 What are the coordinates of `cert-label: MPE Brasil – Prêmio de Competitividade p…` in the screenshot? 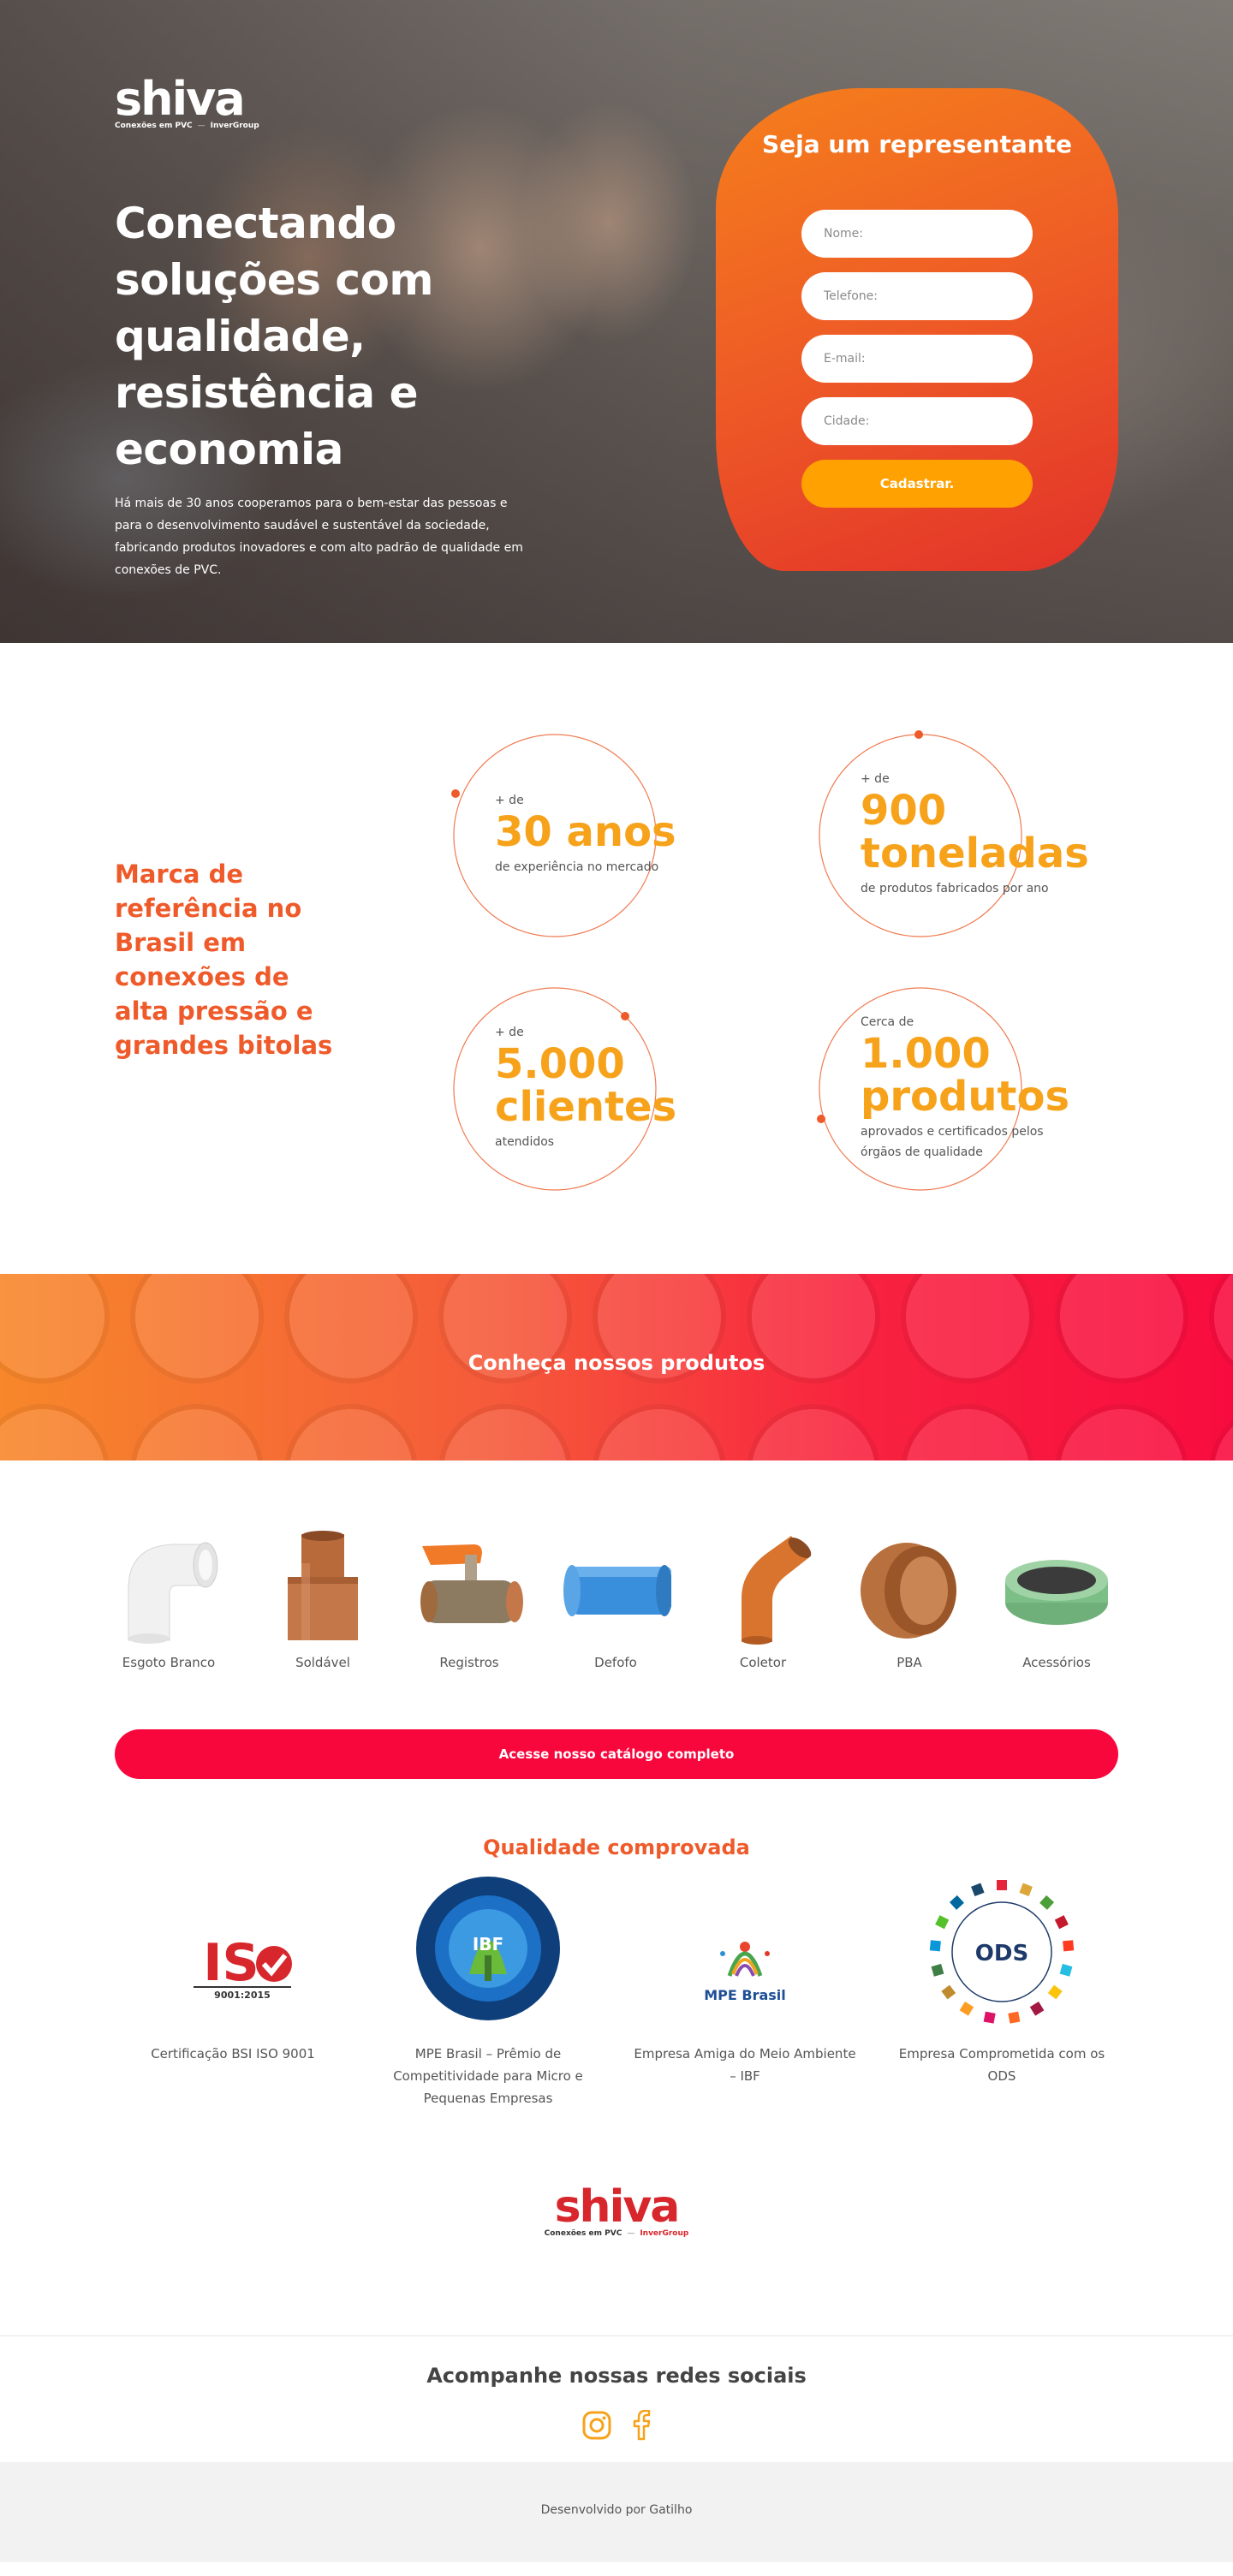 It's located at (488, 2076).